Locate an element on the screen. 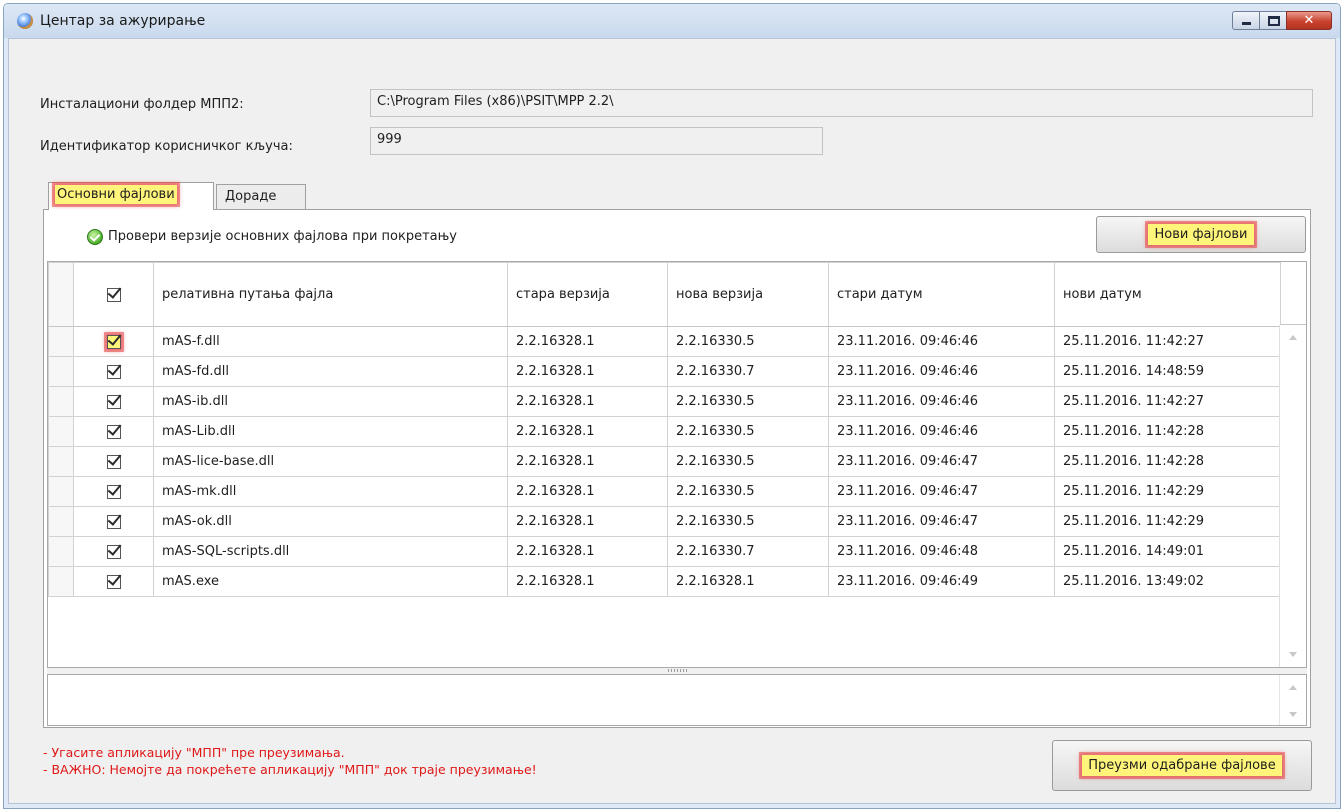 The image size is (1344, 811). maximize-button is located at coordinates (1273, 20).